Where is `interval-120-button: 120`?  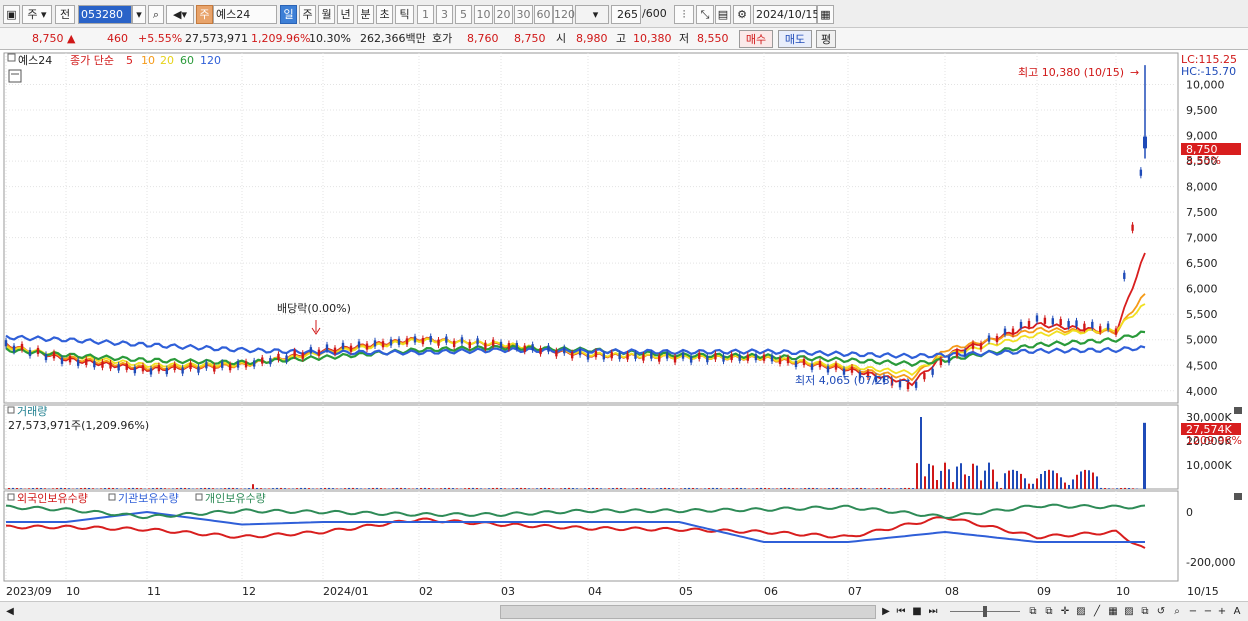 interval-120-button: 120 is located at coordinates (564, 14).